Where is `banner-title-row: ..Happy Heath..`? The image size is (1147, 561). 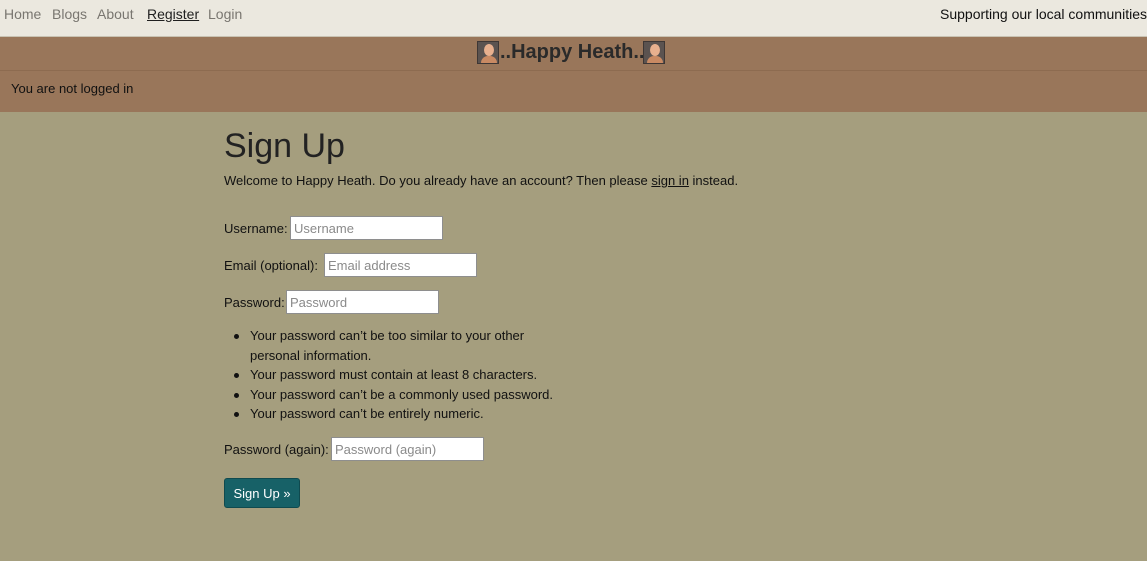 banner-title-row: ..Happy Heath.. is located at coordinates (573, 54).